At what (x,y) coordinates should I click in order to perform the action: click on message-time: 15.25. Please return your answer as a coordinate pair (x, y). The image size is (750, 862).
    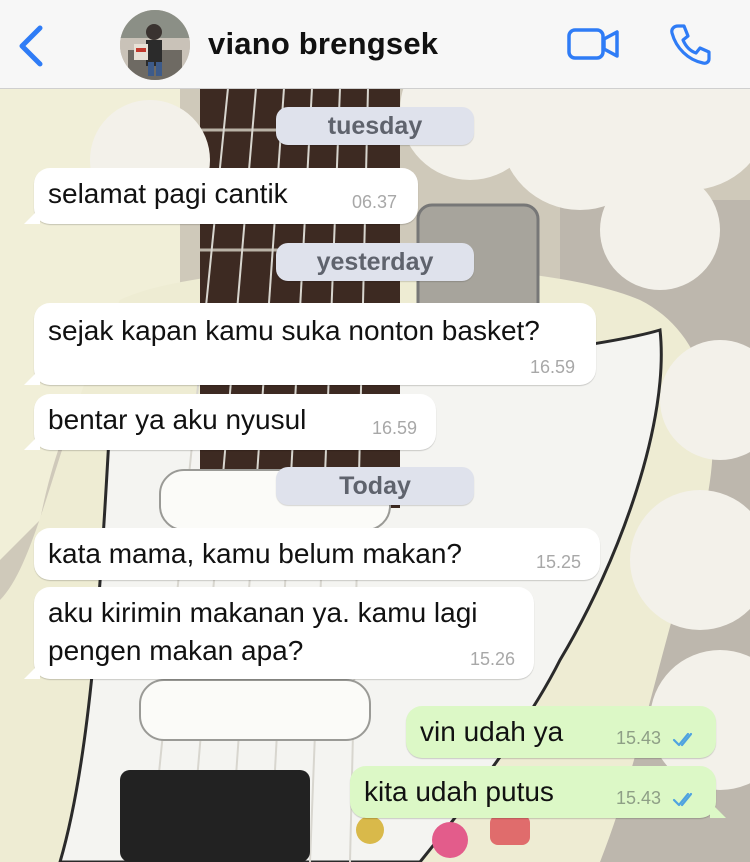
    Looking at the image, I should click on (559, 562).